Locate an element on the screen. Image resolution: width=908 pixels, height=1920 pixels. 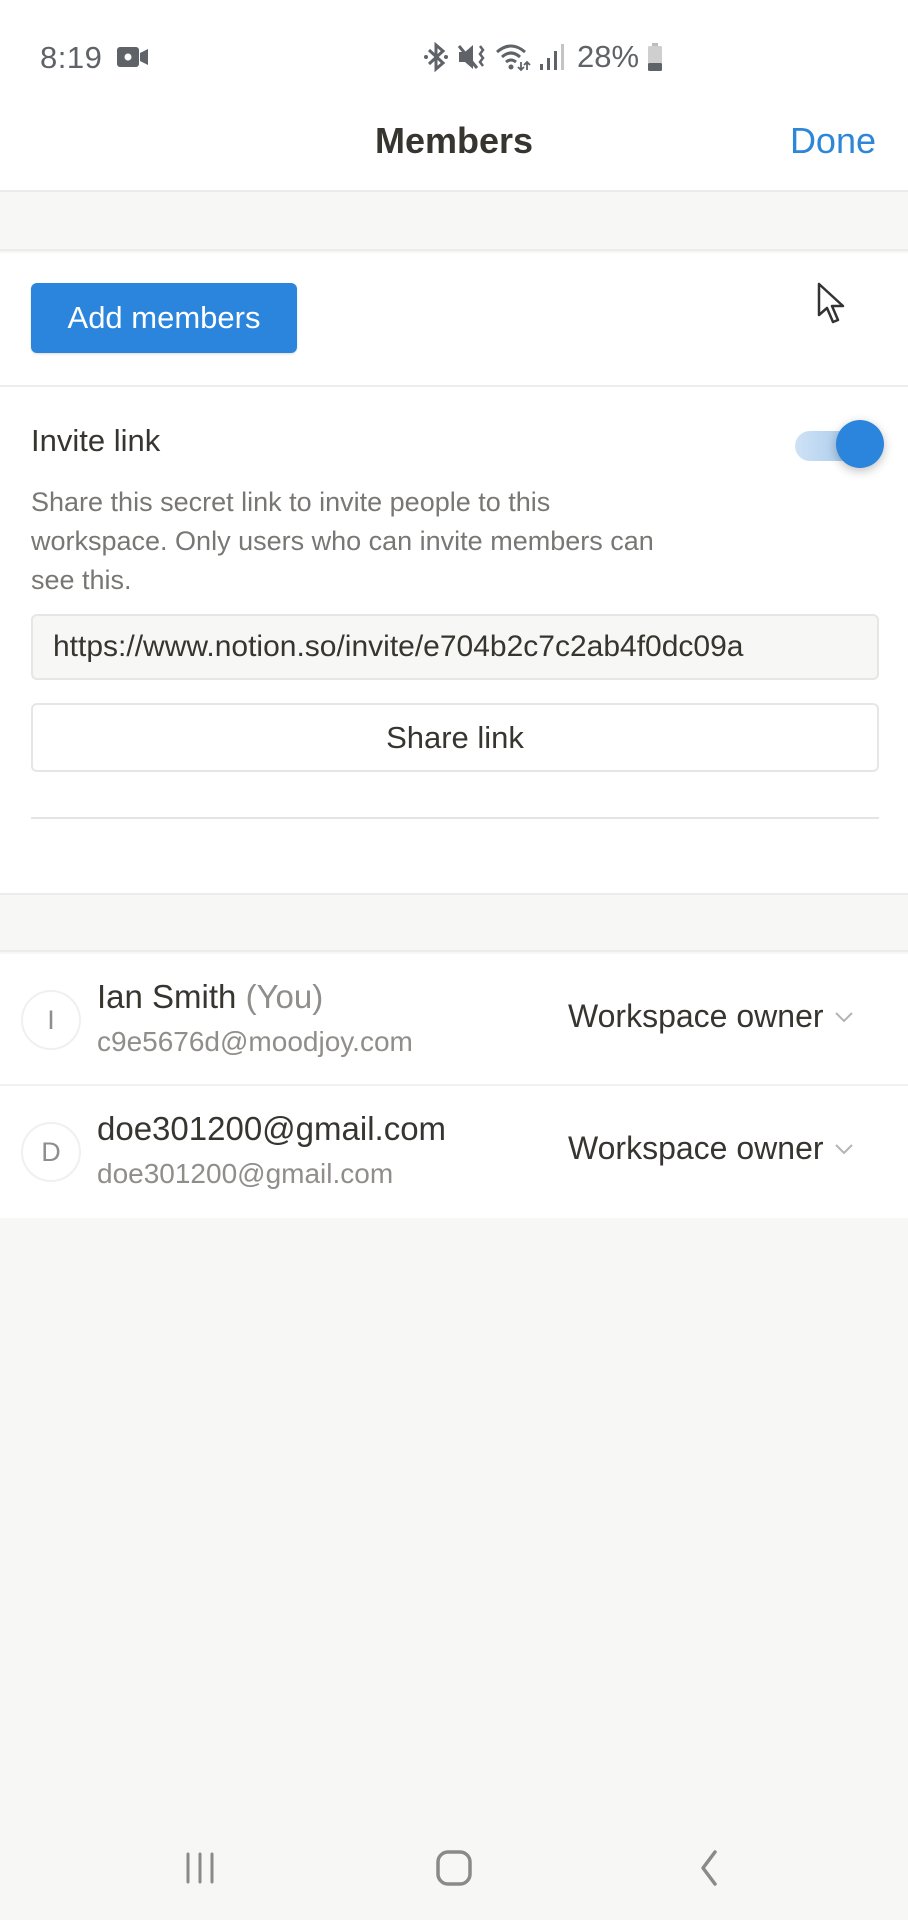
member-name: Ian Smith (You) is located at coordinates (210, 997).